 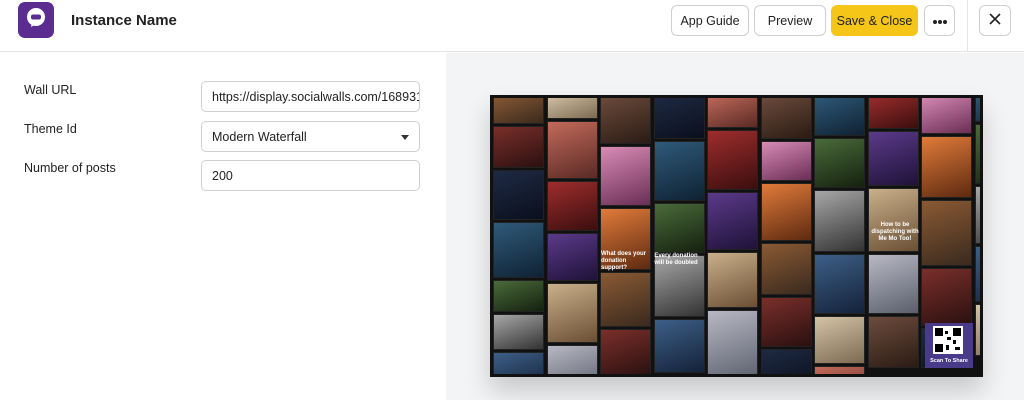 What do you see at coordinates (710, 20) in the screenshot?
I see `app-guide-button: App Guide` at bounding box center [710, 20].